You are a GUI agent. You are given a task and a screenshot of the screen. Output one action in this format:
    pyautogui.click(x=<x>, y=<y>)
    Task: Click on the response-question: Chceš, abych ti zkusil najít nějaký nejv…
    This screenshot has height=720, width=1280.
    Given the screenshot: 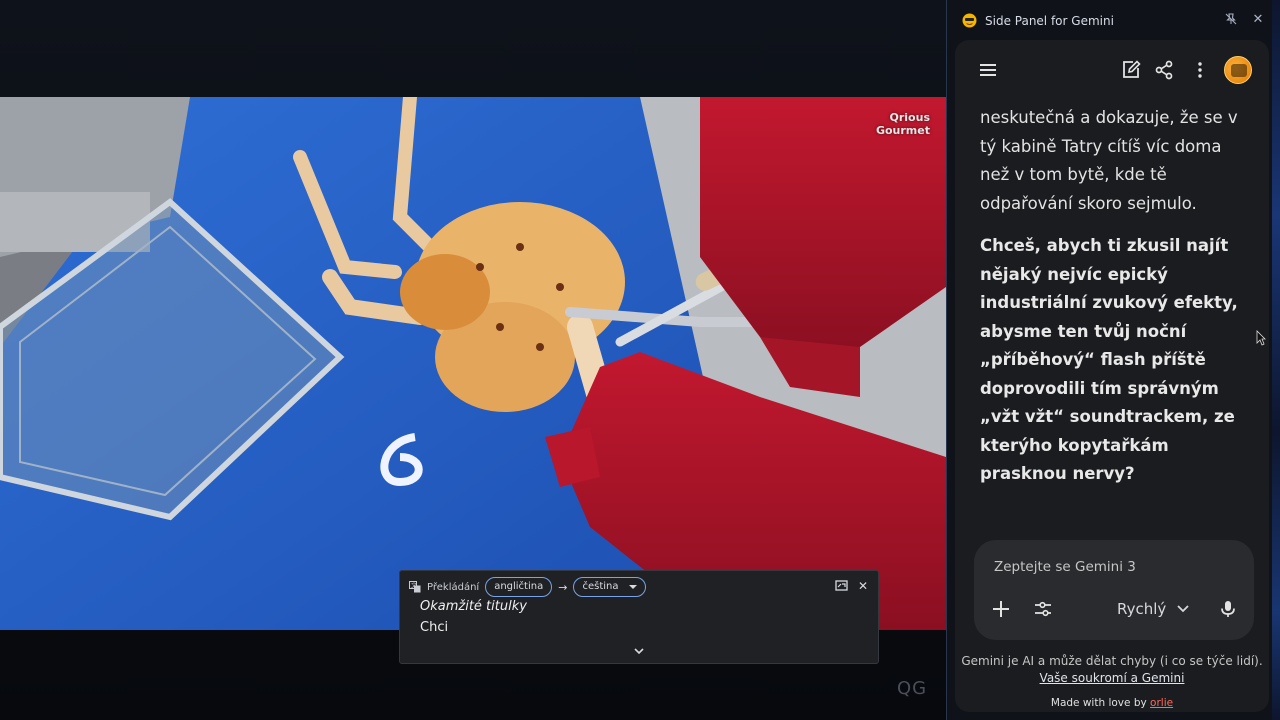 What is the action you would take?
    pyautogui.click(x=1109, y=359)
    